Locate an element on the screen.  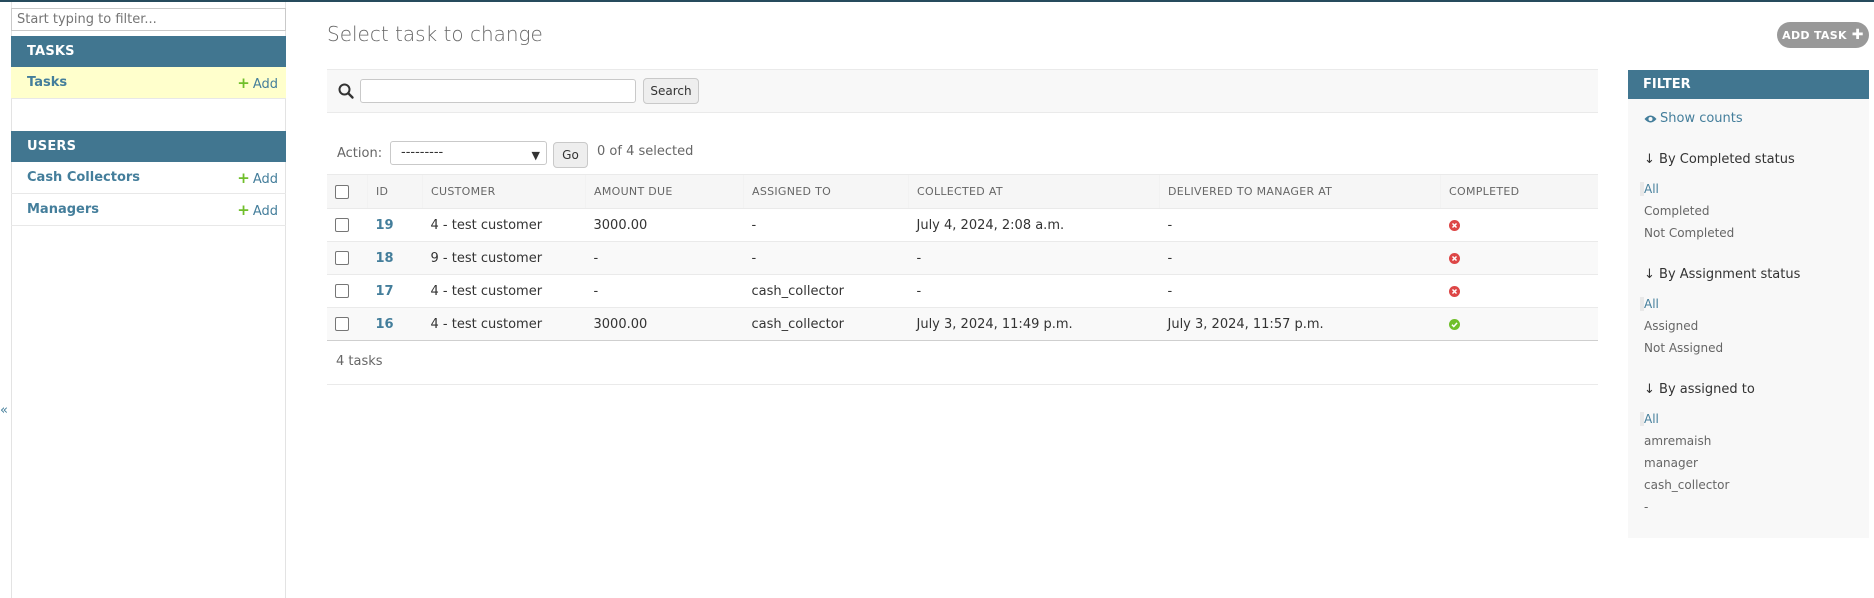
action-label: Action: is located at coordinates (360, 153).